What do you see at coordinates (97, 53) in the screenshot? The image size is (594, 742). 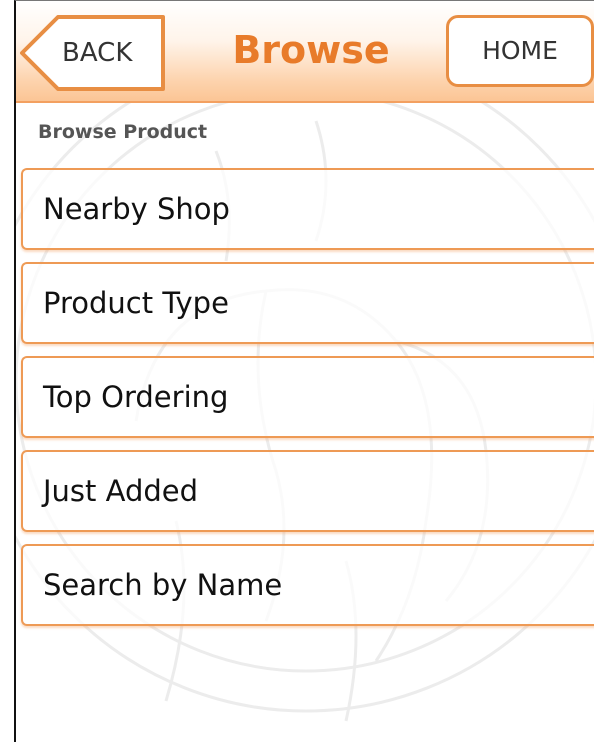 I see `back-button-label: BACK` at bounding box center [97, 53].